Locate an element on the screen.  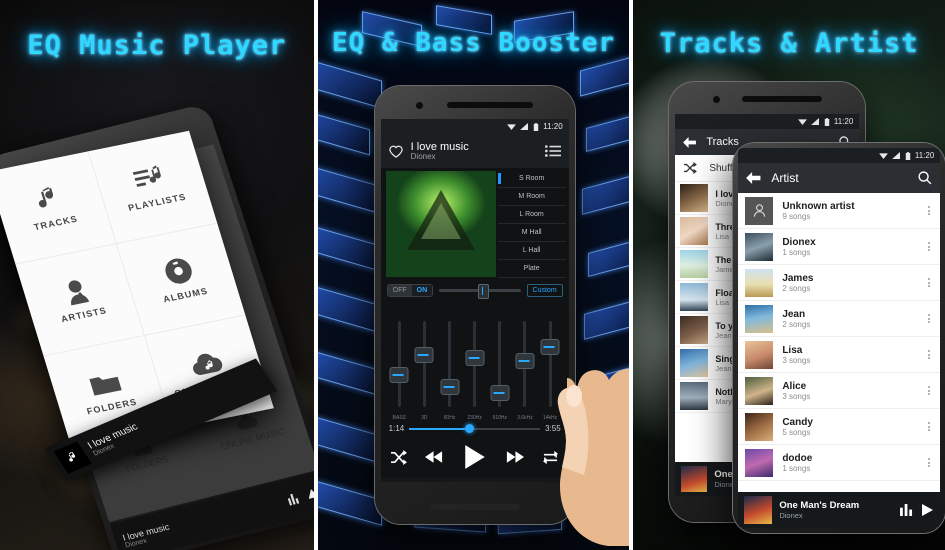
seek-bar-row: 1:14 3:55 is located at coordinates (474, 428).